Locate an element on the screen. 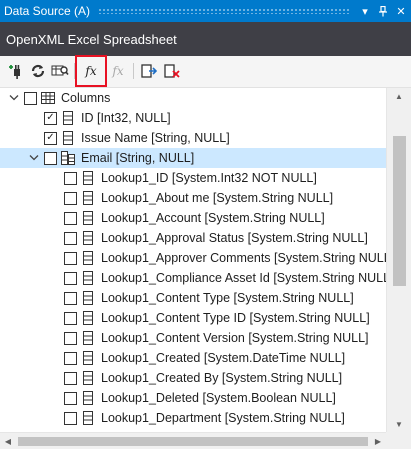 The image size is (411, 453). add-to-report-icon is located at coordinates (149, 71).